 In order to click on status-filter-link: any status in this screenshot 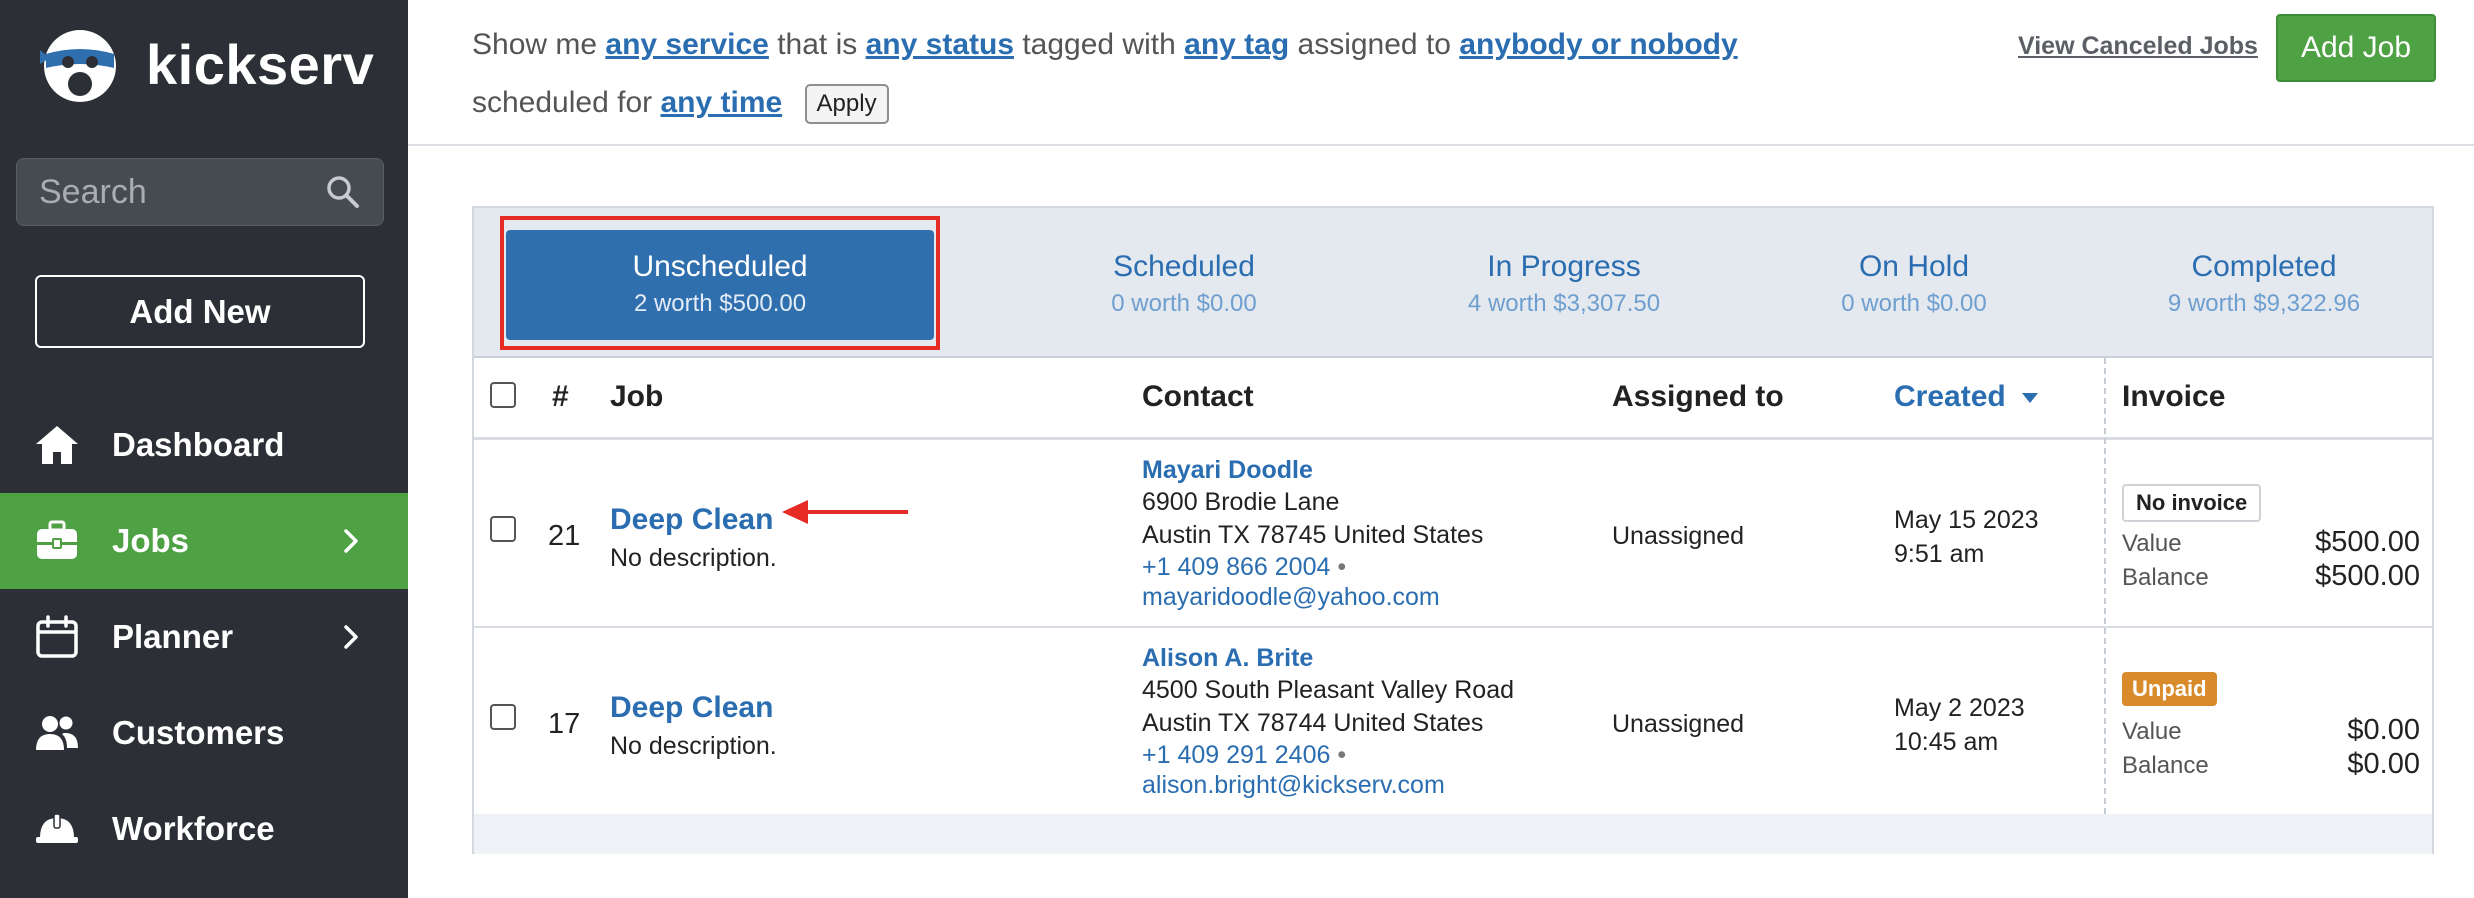, I will do `click(940, 44)`.